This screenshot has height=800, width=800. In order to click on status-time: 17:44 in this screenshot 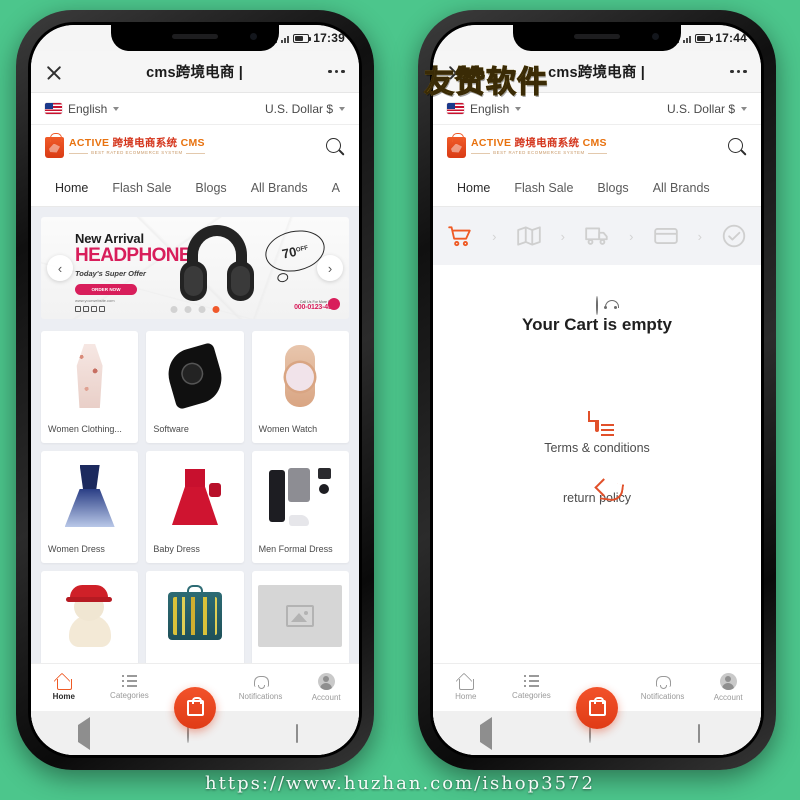, I will do `click(731, 38)`.